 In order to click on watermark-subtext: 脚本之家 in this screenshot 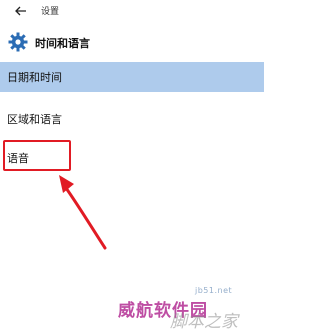, I will do `click(204, 322)`.